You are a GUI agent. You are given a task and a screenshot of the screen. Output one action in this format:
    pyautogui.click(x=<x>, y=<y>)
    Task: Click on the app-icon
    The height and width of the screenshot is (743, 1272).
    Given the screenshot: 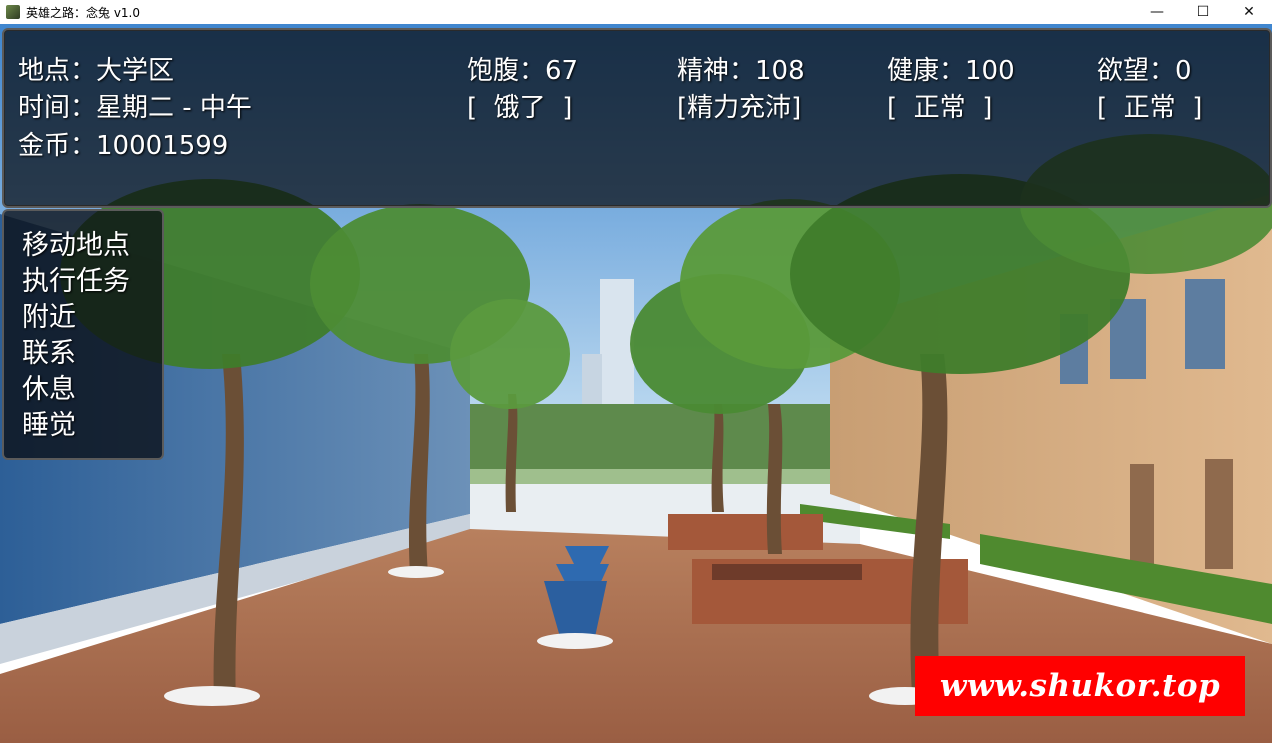 What is the action you would take?
    pyautogui.click(x=13, y=12)
    